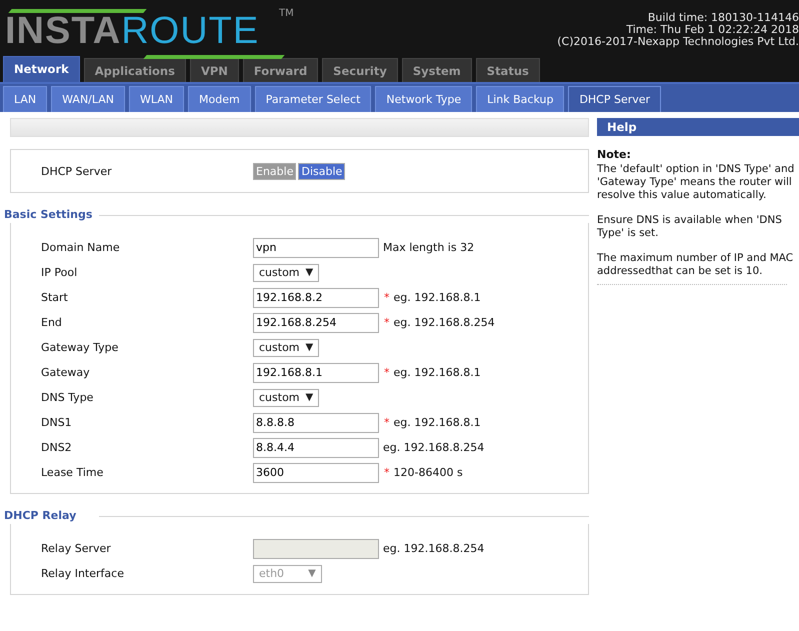  What do you see at coordinates (214, 70) in the screenshot?
I see `nav-tab: VPN` at bounding box center [214, 70].